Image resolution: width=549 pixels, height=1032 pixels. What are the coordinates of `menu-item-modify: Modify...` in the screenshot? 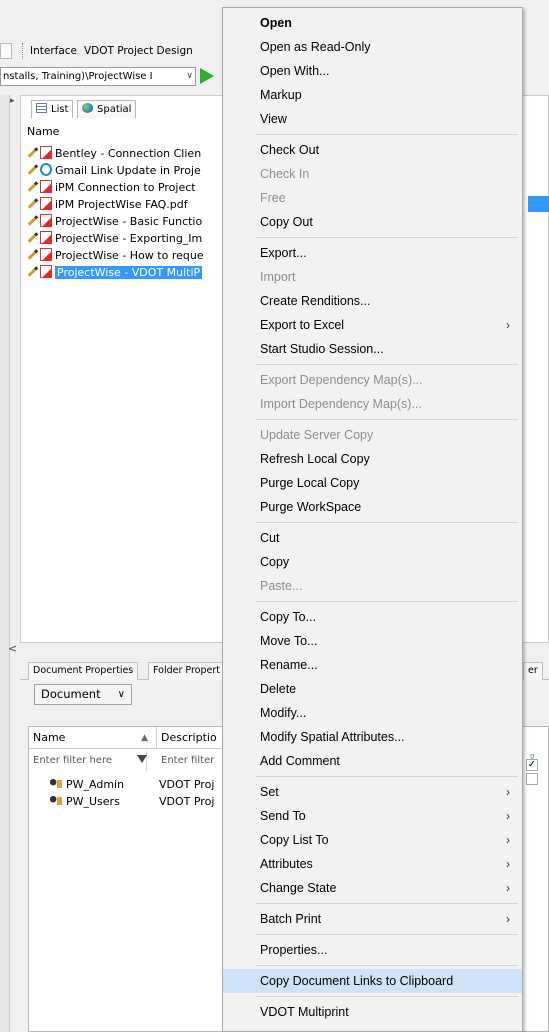 It's located at (372, 713).